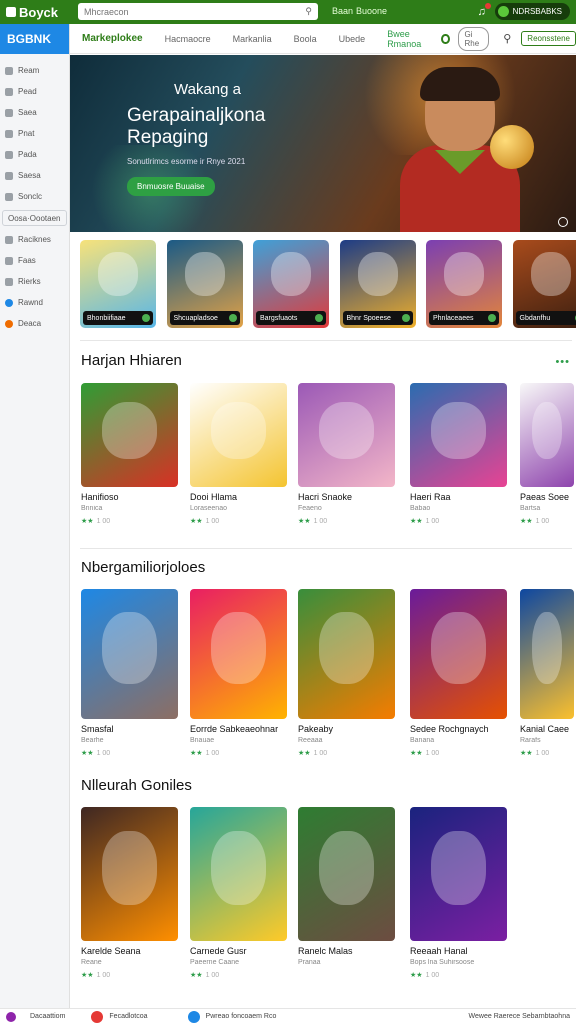  I want to click on game-card: Eorrde Sabkeaeohnar Bnauae ★★ 1 00, so click(238, 673).